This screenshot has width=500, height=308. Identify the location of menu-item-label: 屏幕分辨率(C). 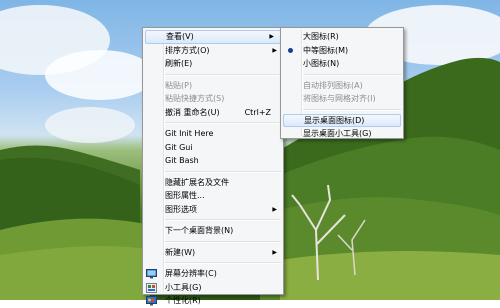
(191, 273).